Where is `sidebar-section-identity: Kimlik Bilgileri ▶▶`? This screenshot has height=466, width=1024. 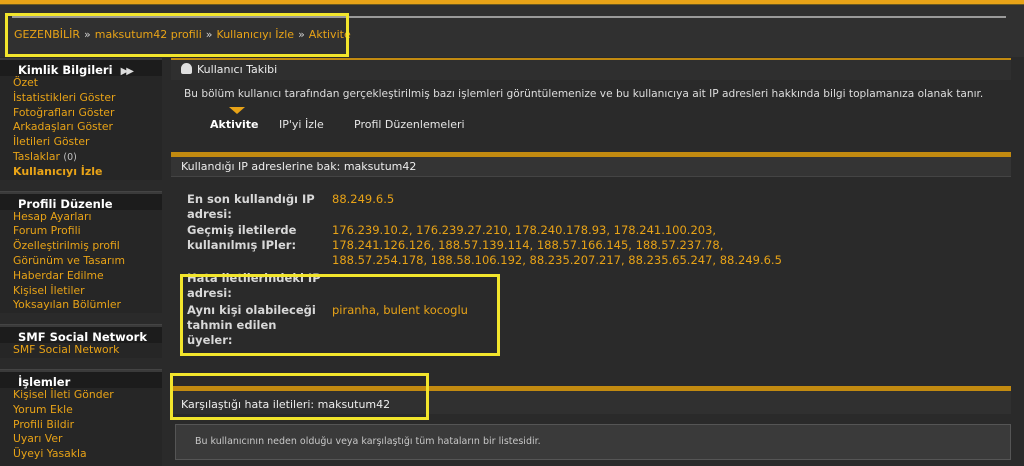 sidebar-section-identity: Kimlik Bilgileri ▶▶ is located at coordinates (81, 67).